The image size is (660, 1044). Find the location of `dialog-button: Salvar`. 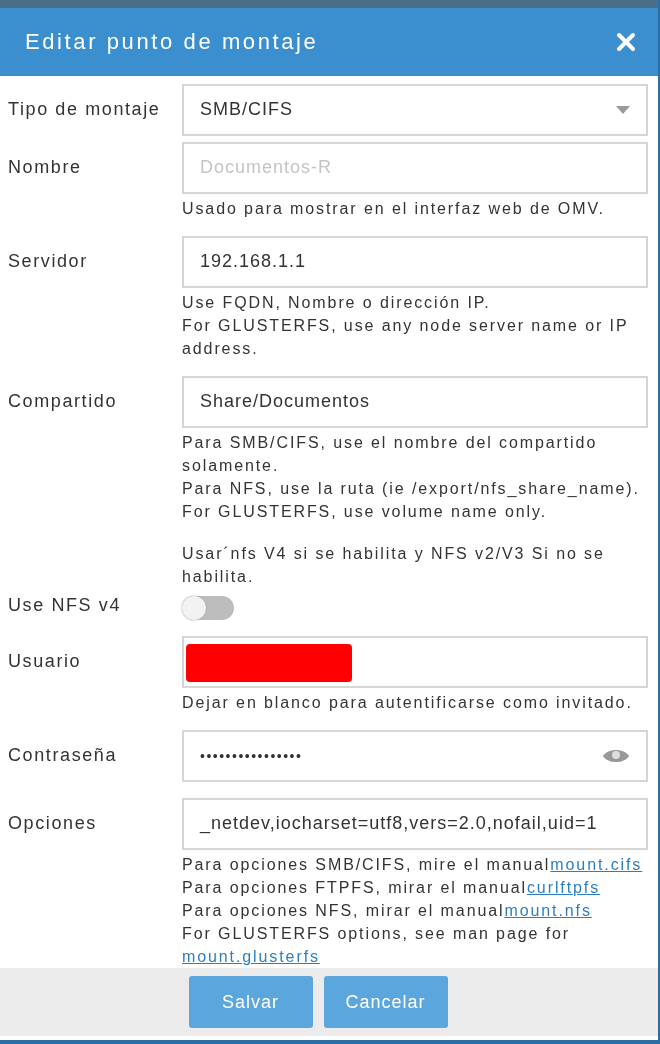

dialog-button: Salvar is located at coordinates (250, 1002).